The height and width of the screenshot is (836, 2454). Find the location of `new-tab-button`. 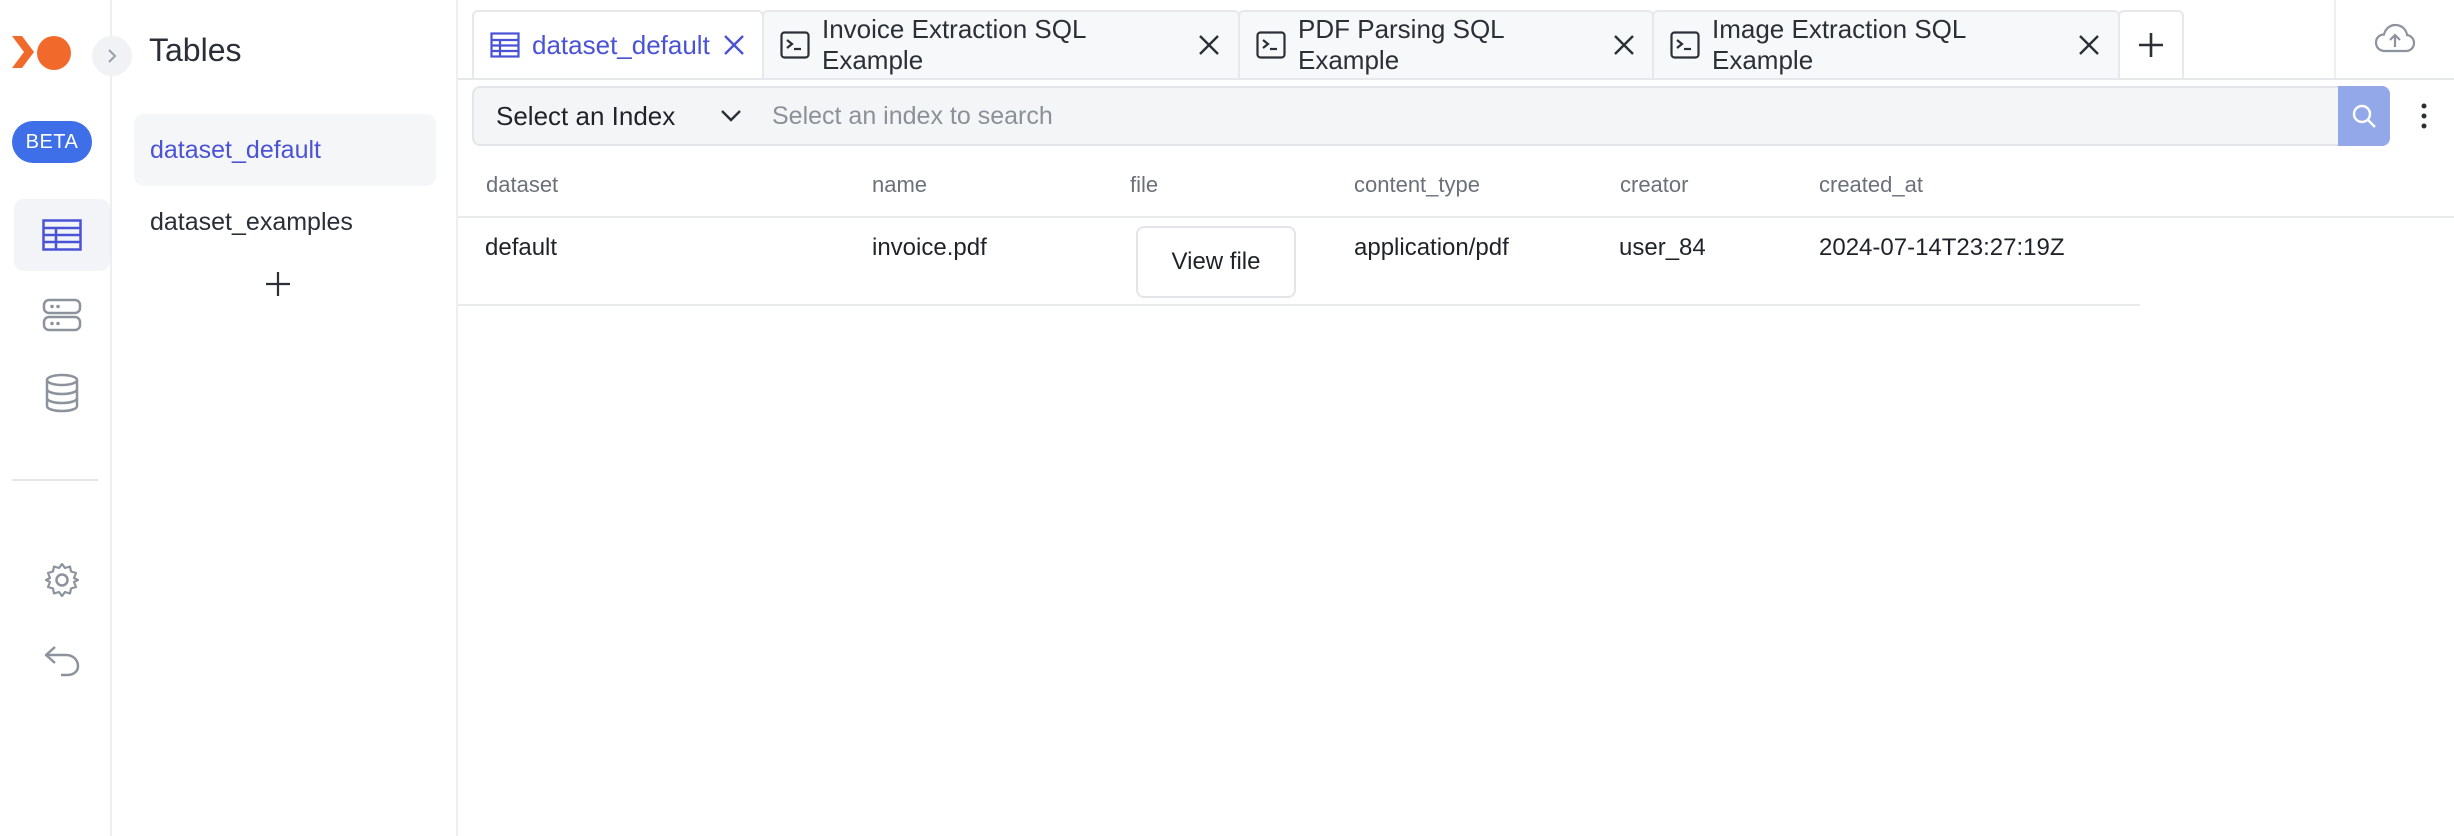

new-tab-button is located at coordinates (2151, 44).